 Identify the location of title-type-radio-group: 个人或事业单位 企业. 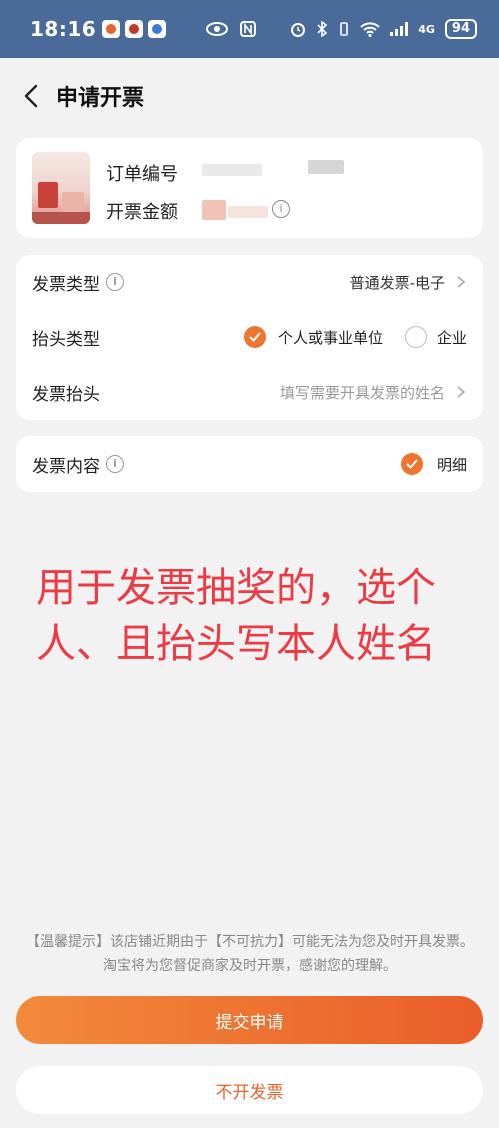
(355, 337).